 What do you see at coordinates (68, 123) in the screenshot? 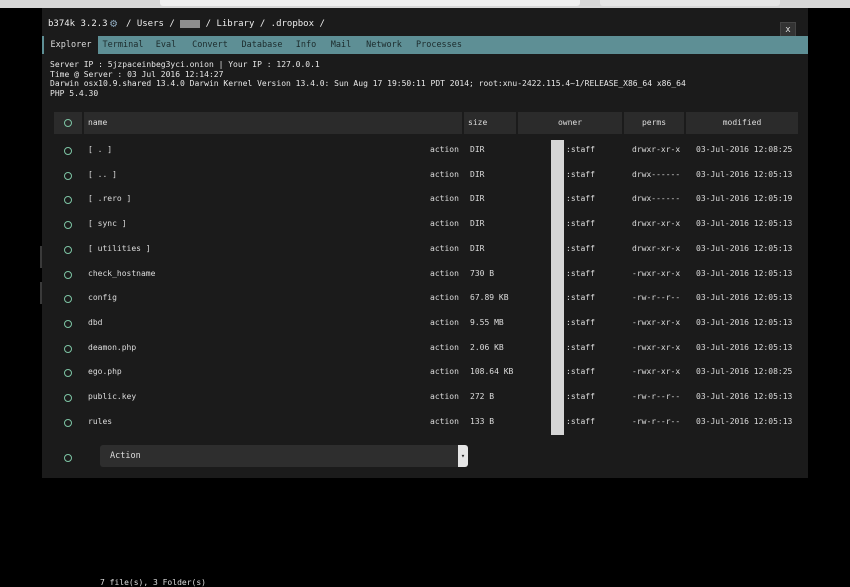
I see `select-all-radio` at bounding box center [68, 123].